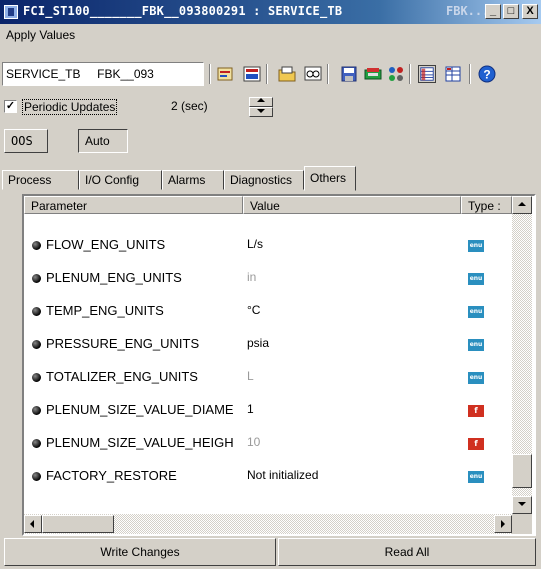 This screenshot has width=541, height=569. Describe the element at coordinates (30, 524) in the screenshot. I see `arrow-left-icon` at that location.